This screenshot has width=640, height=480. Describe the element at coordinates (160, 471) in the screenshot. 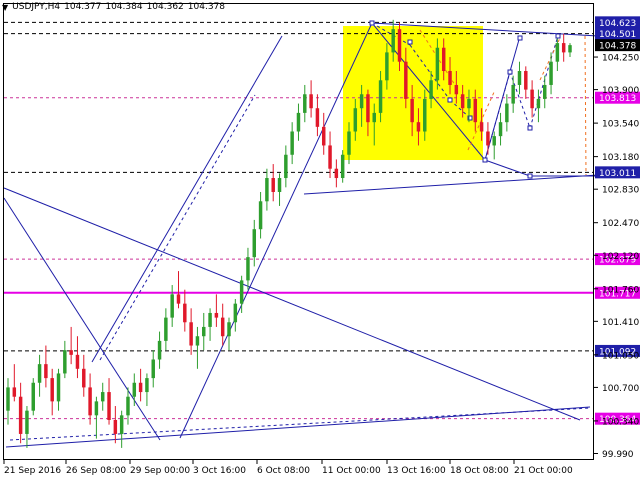

I see `x-tick-label-2: 29 Sep 00:00` at that location.